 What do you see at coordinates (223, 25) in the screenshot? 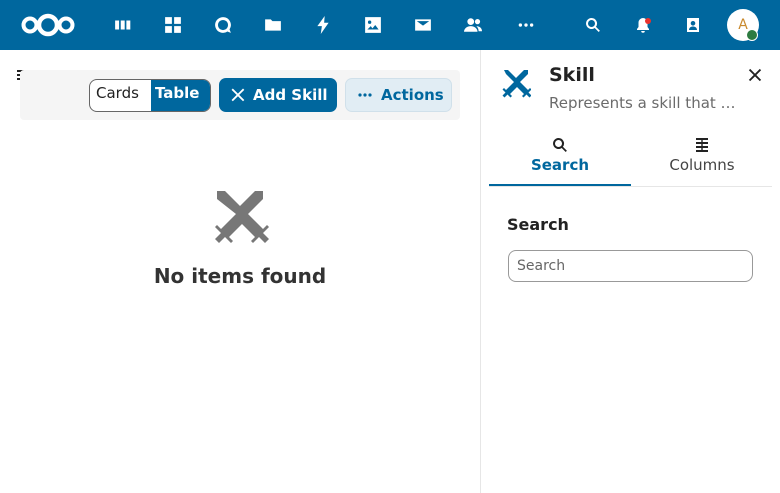
I see `talk-icon` at bounding box center [223, 25].